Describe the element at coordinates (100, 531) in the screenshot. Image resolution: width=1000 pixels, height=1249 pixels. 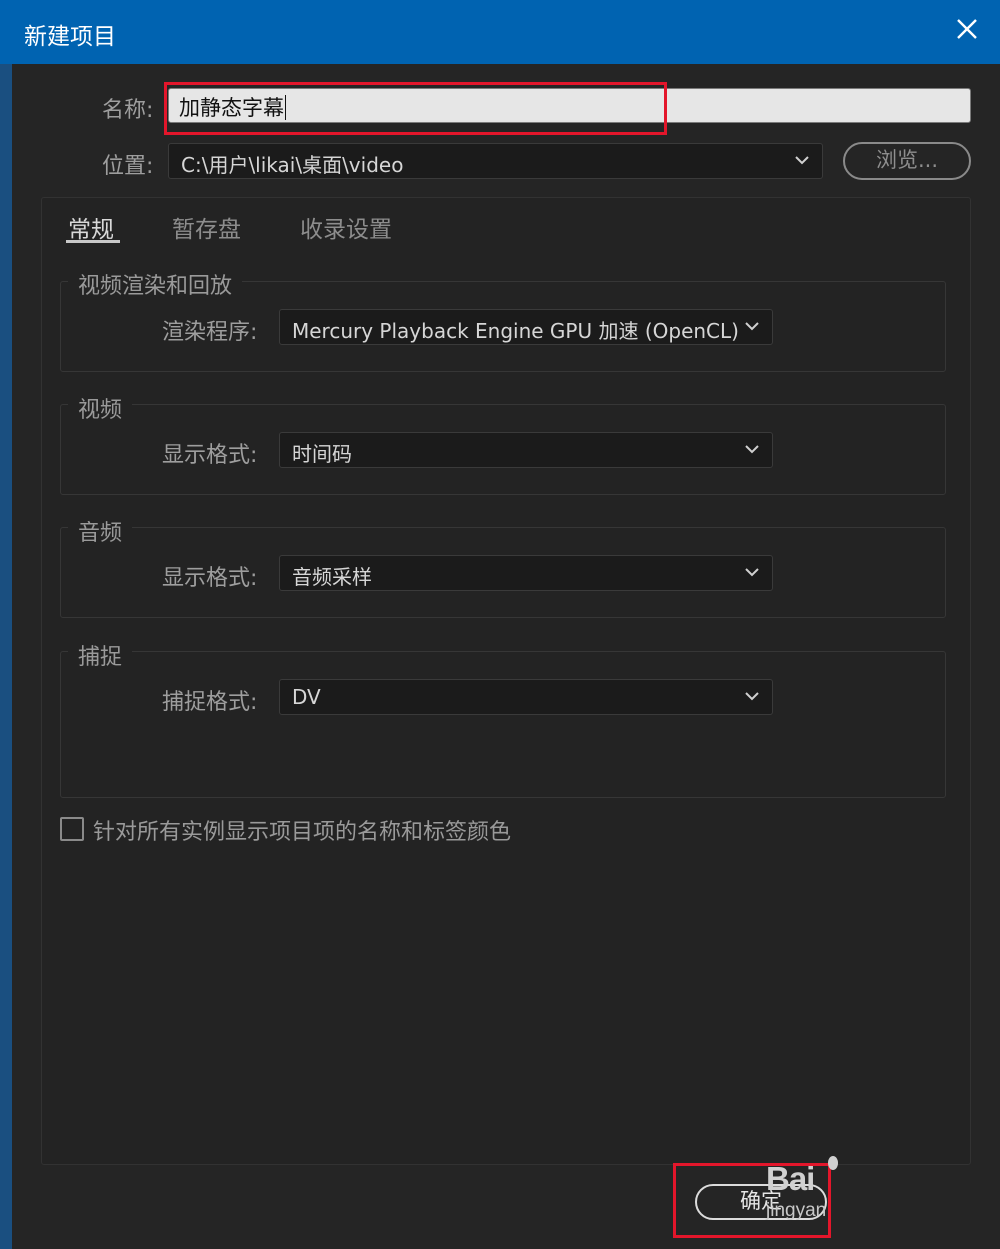
I see `group-title-audio: 音频` at that location.